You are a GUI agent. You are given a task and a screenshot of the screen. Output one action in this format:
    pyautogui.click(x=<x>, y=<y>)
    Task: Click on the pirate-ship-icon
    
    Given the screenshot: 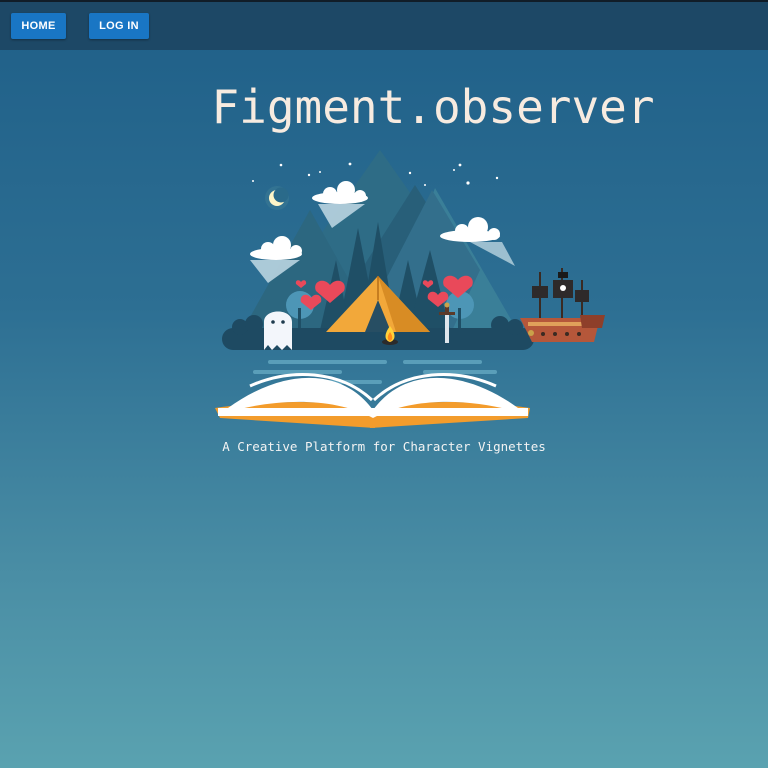 What is the action you would take?
    pyautogui.click(x=562, y=305)
    